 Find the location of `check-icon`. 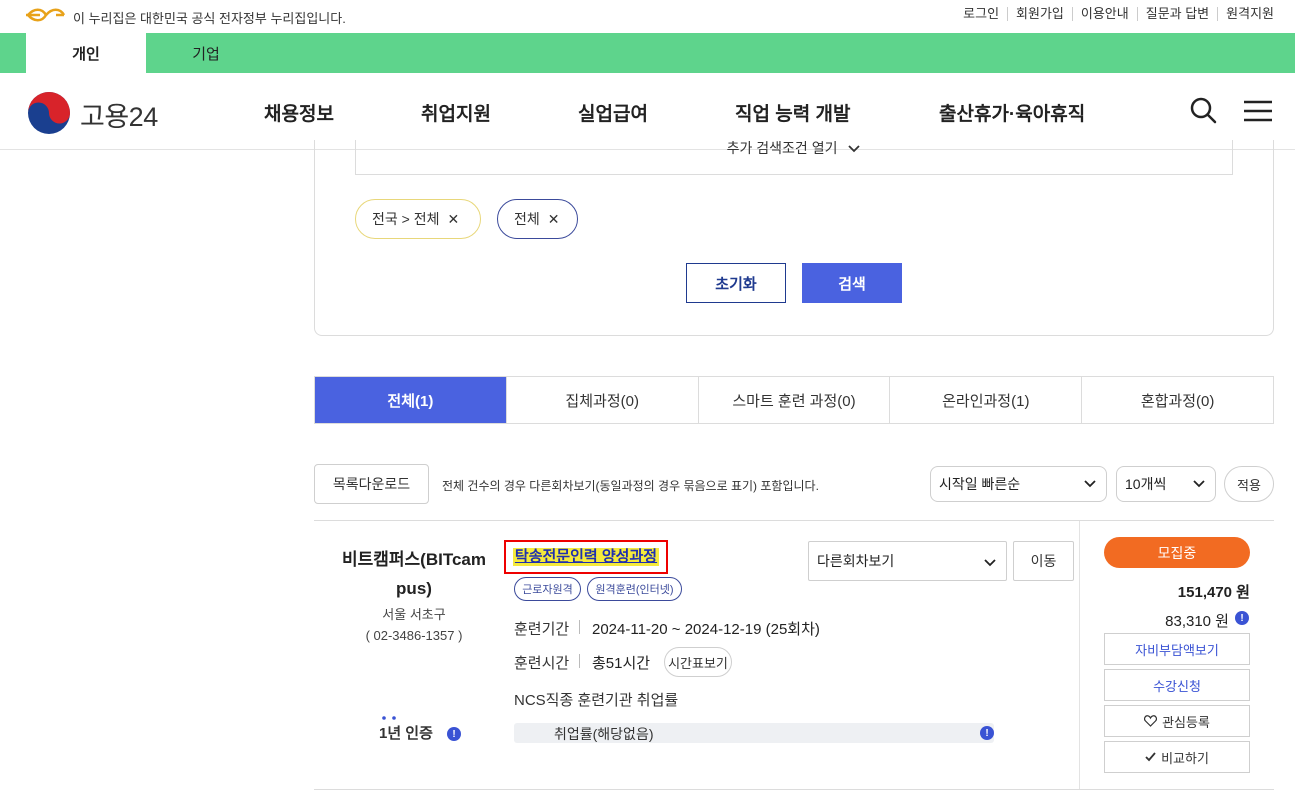

check-icon is located at coordinates (1150, 757).